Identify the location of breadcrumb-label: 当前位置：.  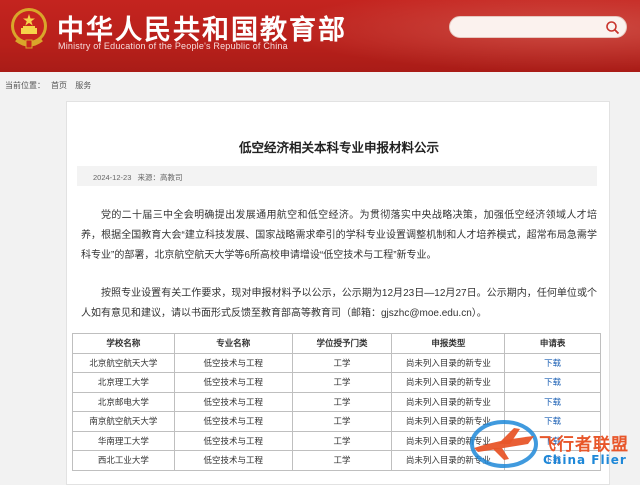
(25, 85).